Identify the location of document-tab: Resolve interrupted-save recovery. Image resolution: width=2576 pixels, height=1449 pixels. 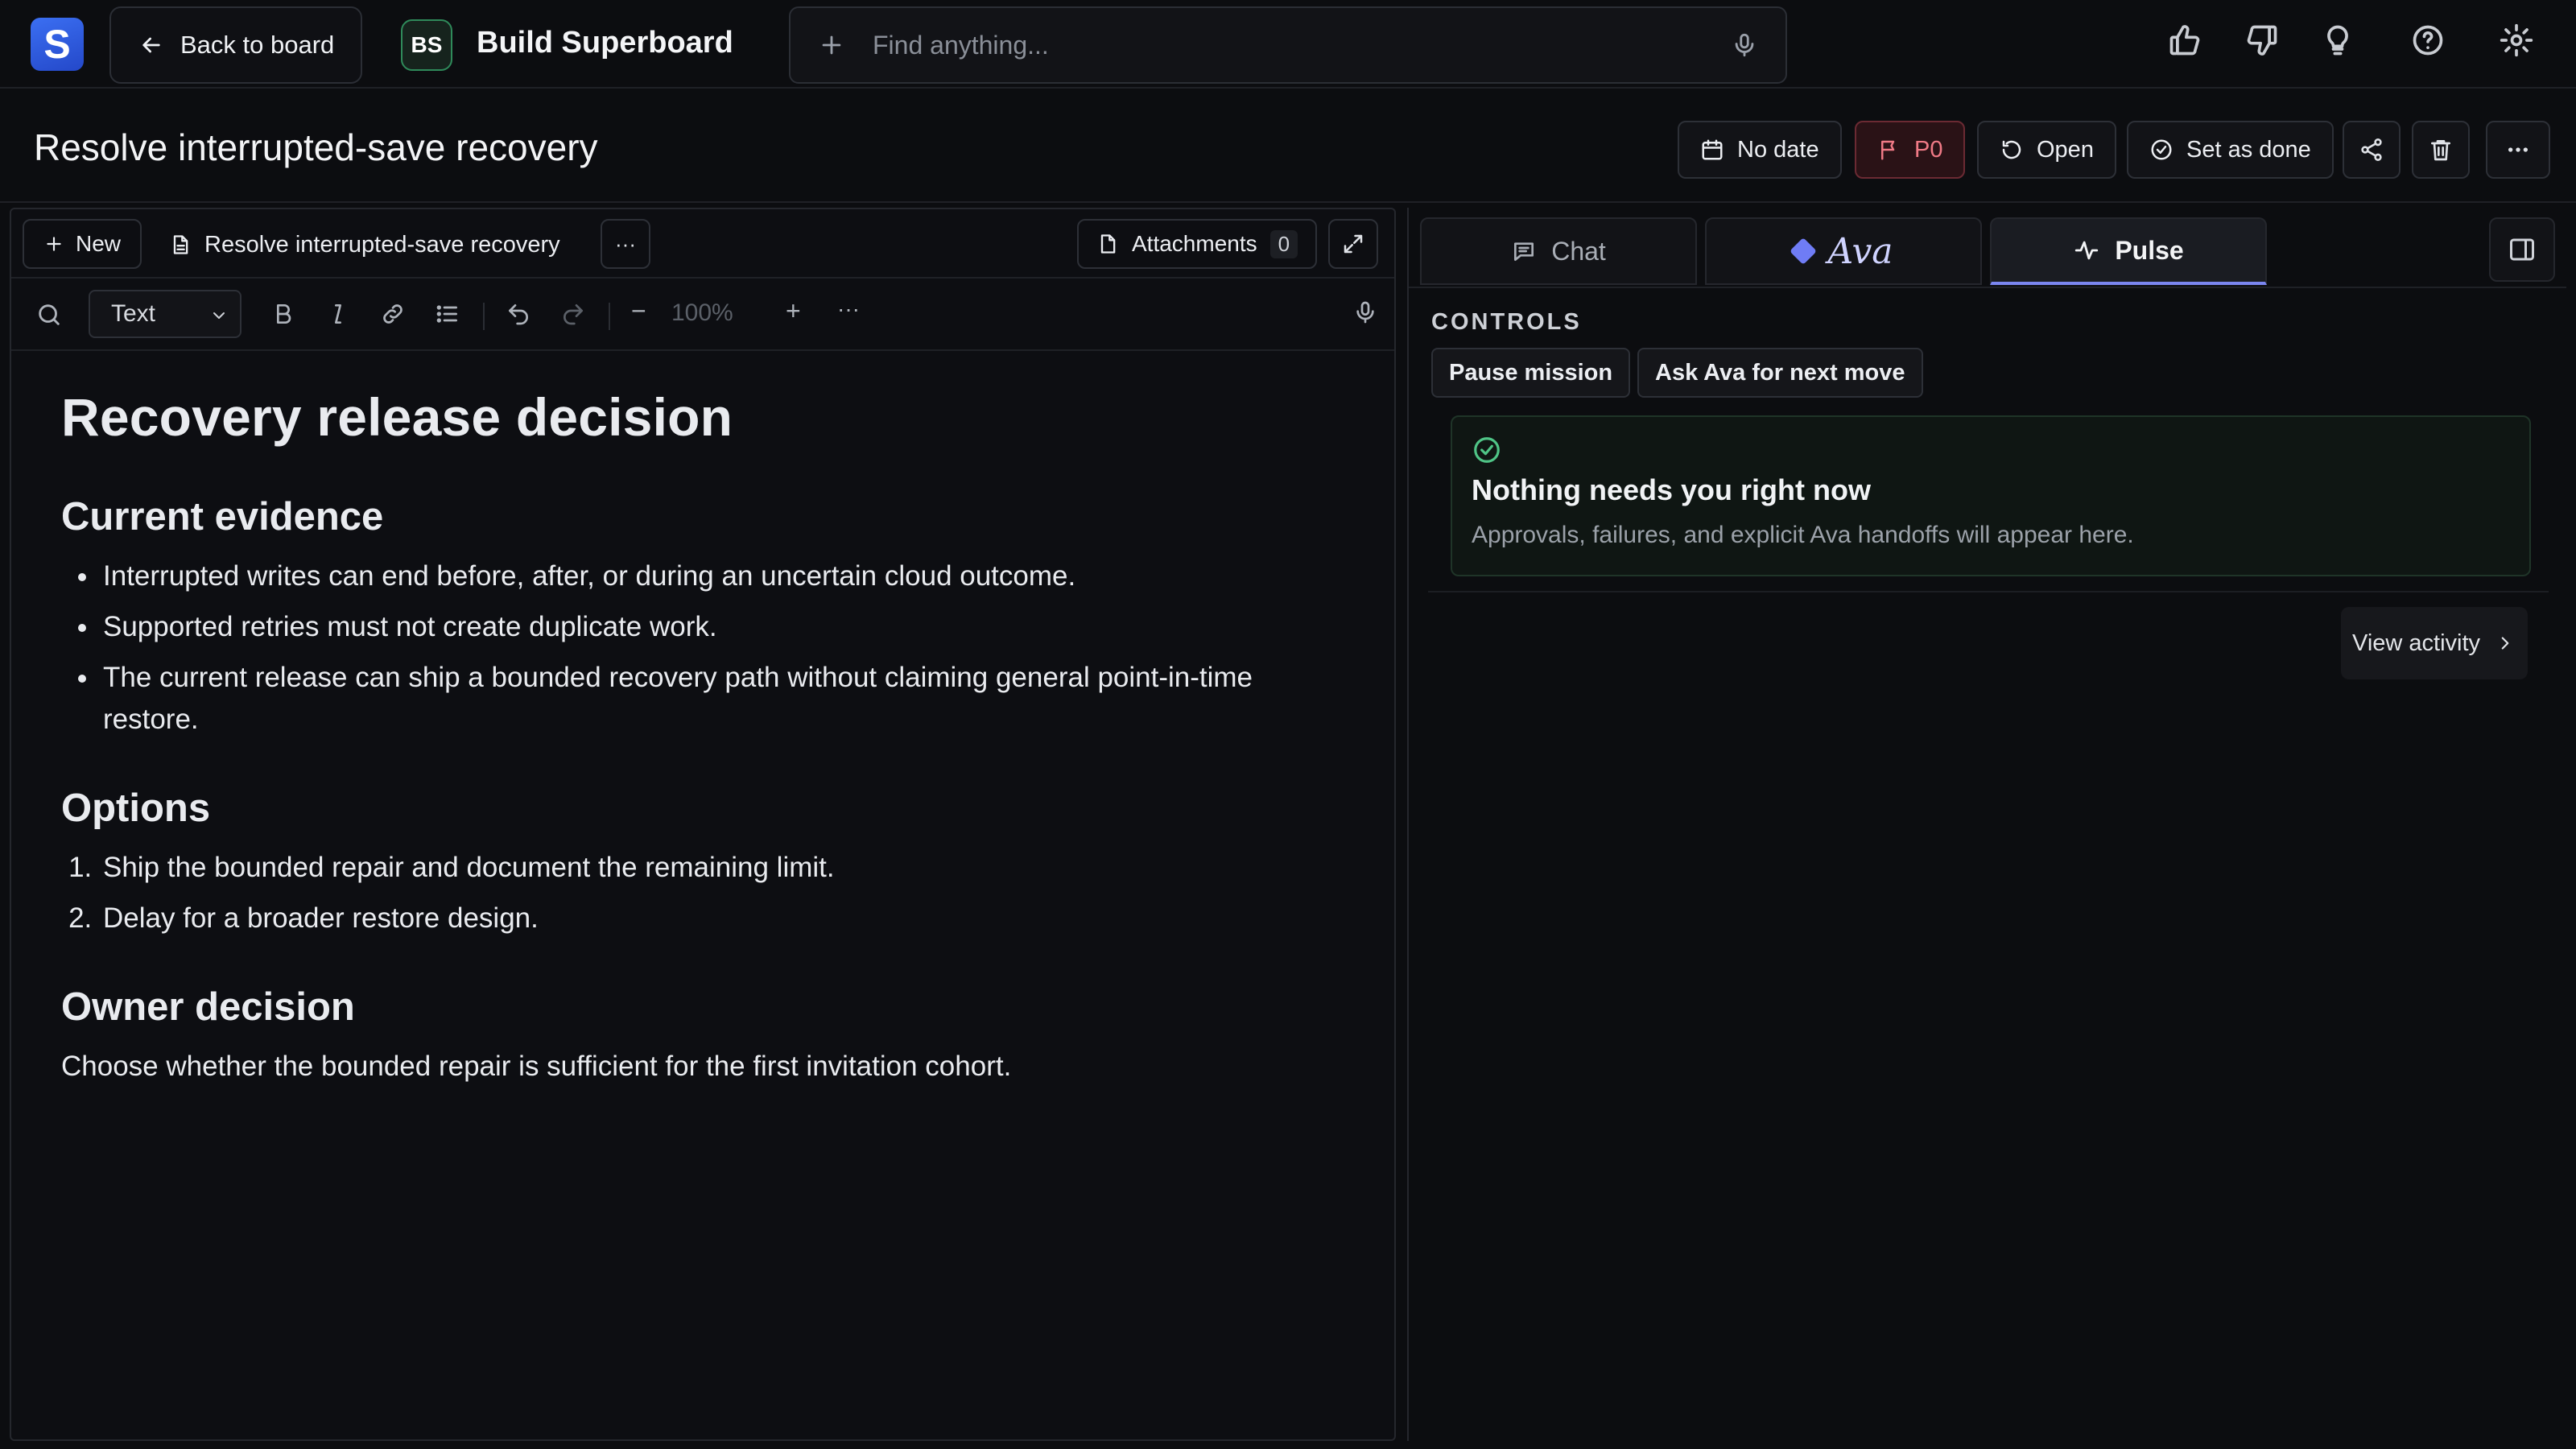
(364, 245).